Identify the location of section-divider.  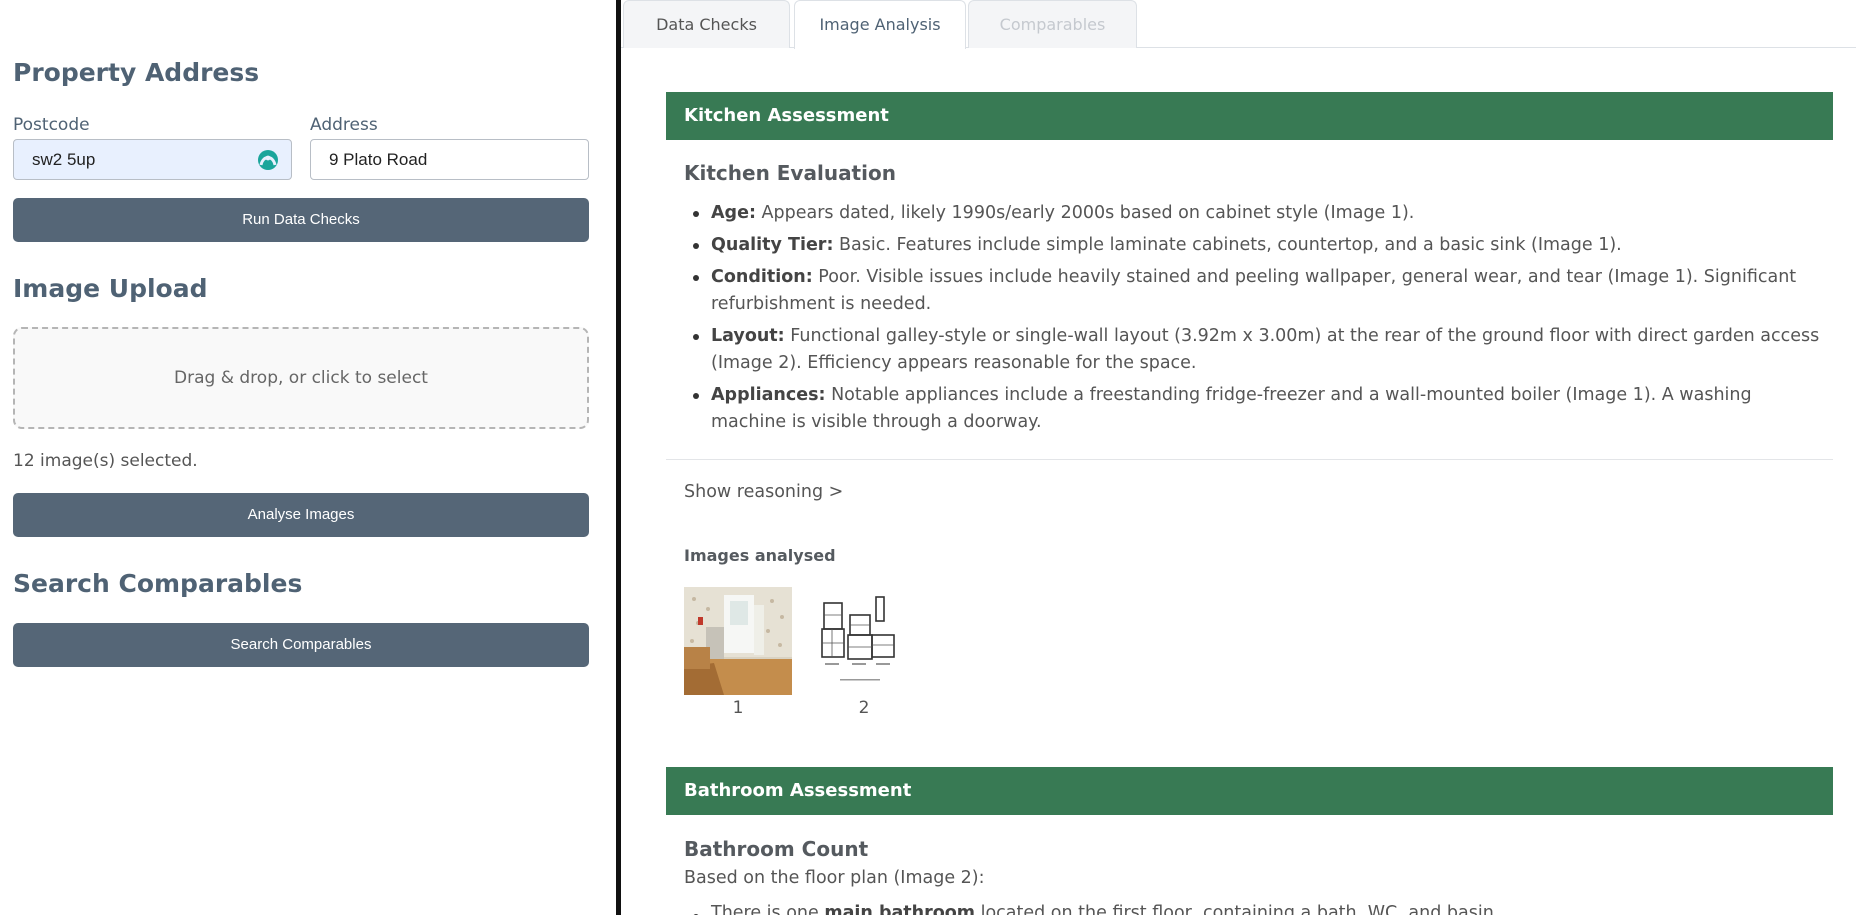
(1249, 459).